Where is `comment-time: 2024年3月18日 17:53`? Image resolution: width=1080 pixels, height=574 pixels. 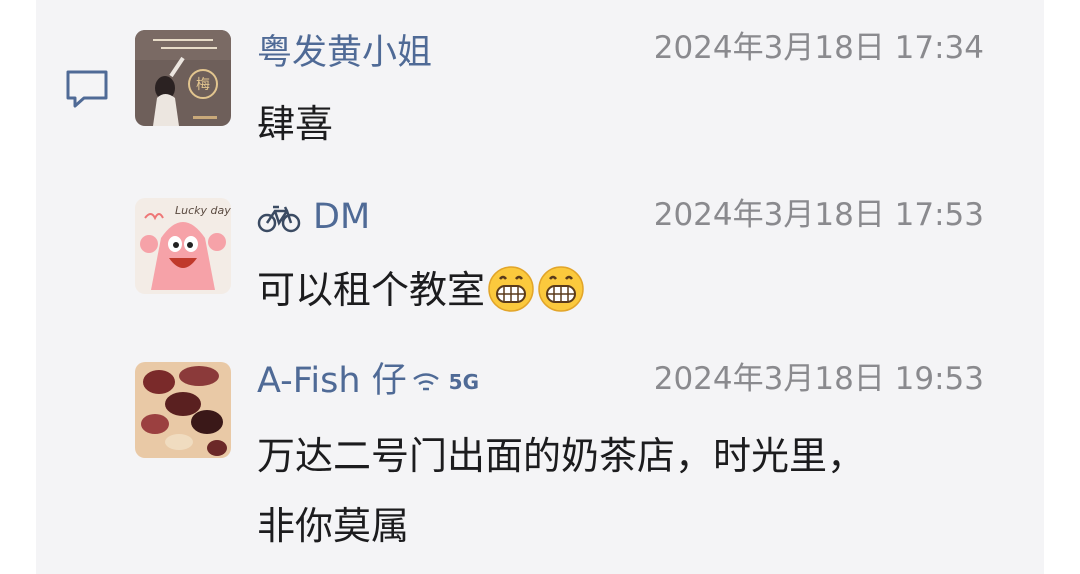
comment-time: 2024年3月18日 17:53 is located at coordinates (818, 215).